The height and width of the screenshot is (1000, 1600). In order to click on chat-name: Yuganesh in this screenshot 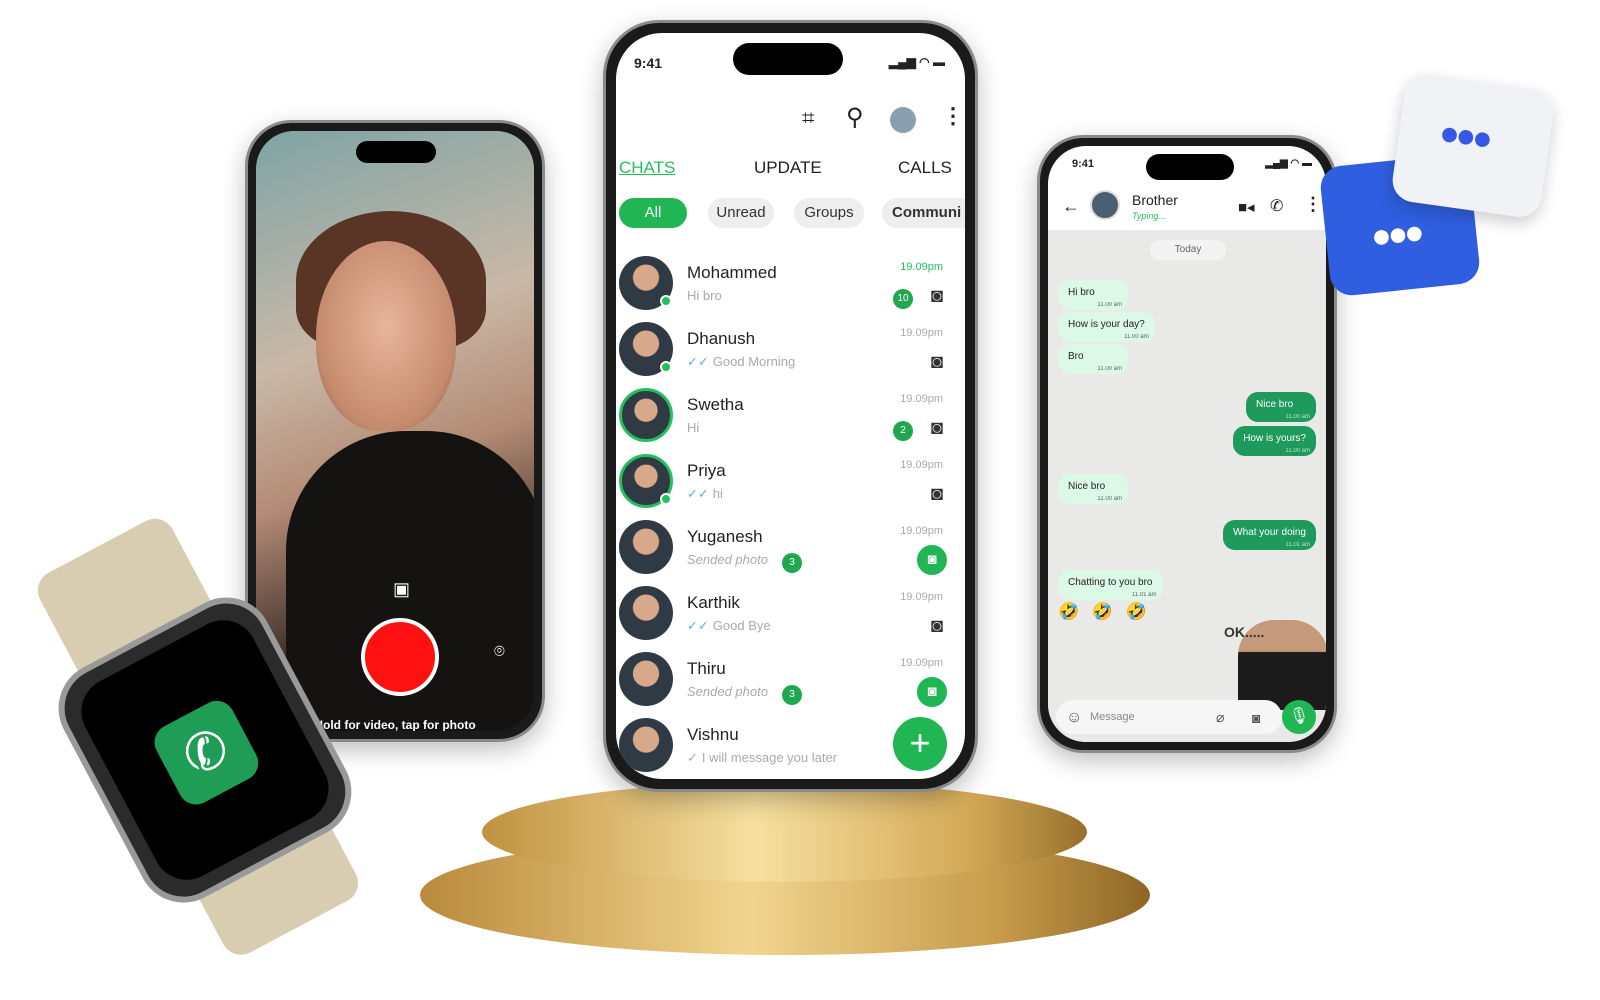, I will do `click(725, 536)`.